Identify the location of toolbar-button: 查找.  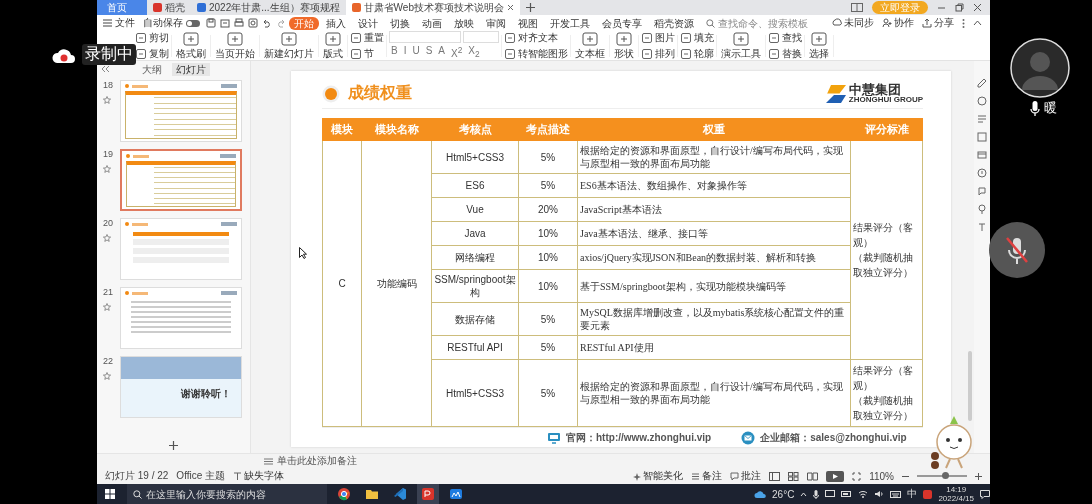
(785, 37).